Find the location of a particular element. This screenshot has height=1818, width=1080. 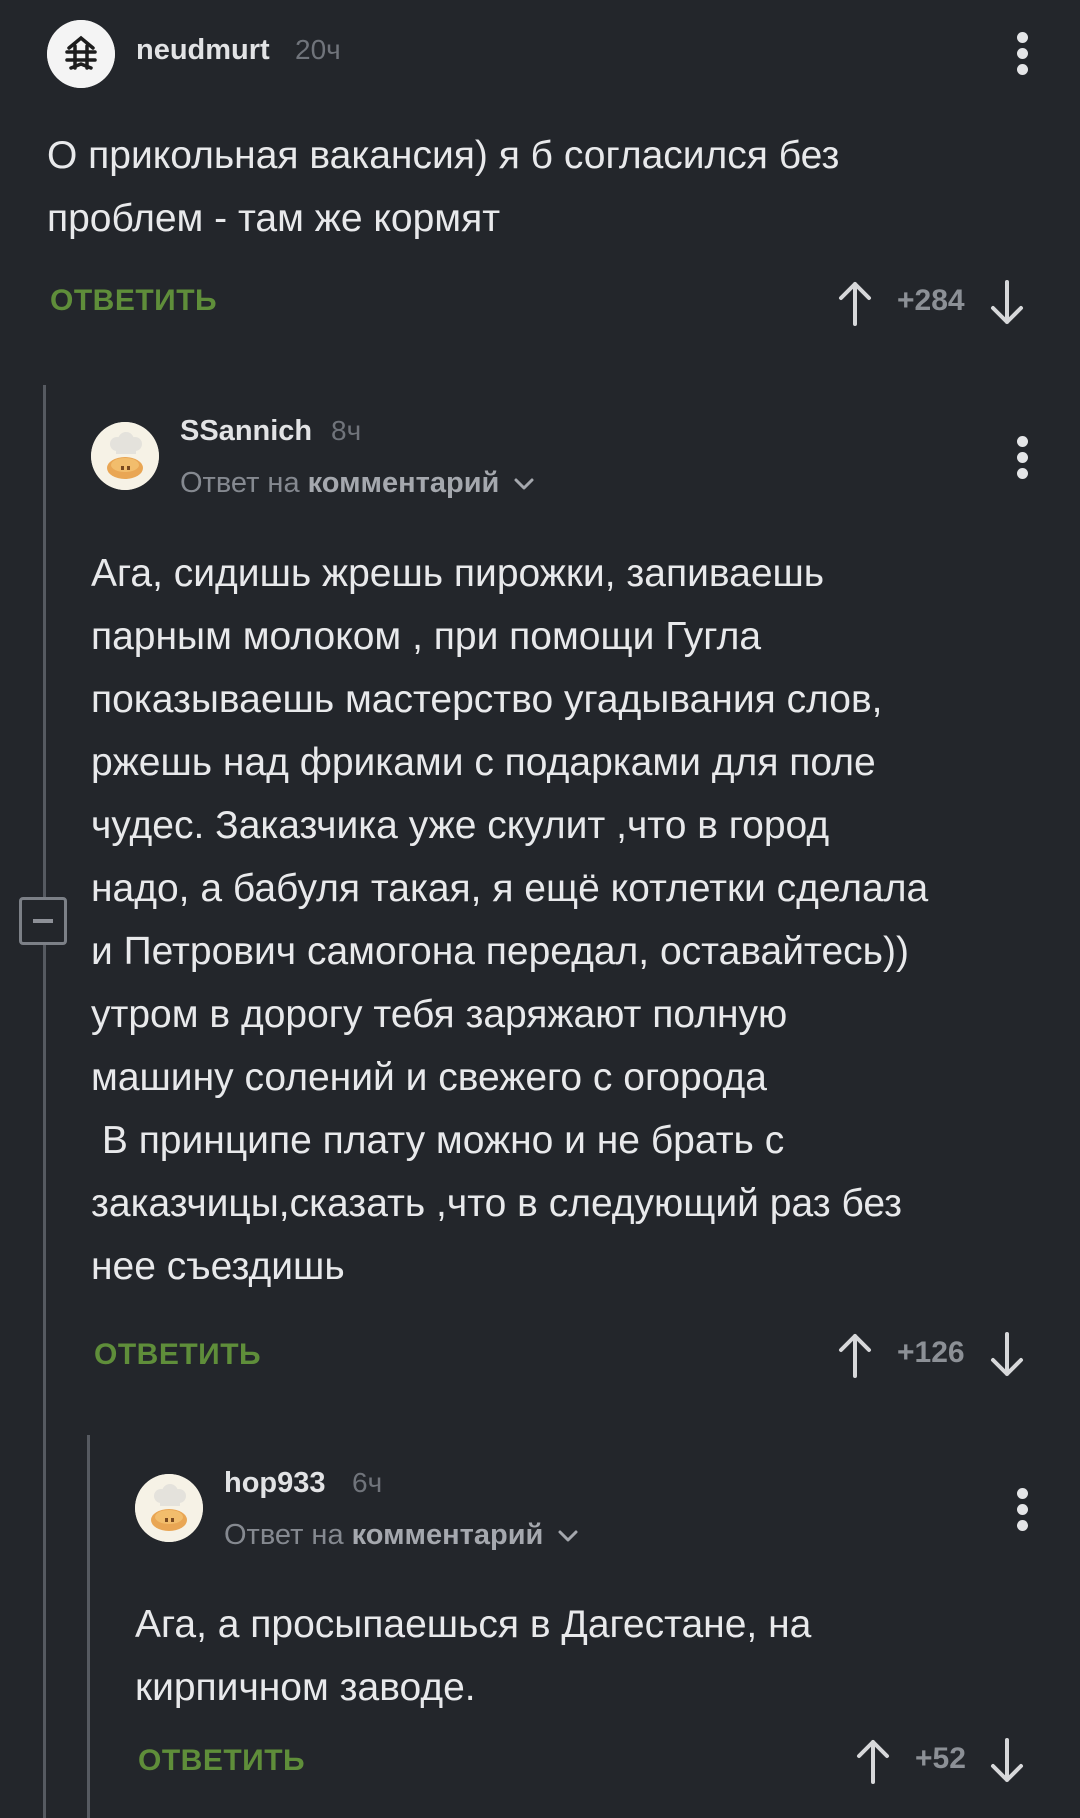

vote-controls: +126 is located at coordinates (935, 1355).